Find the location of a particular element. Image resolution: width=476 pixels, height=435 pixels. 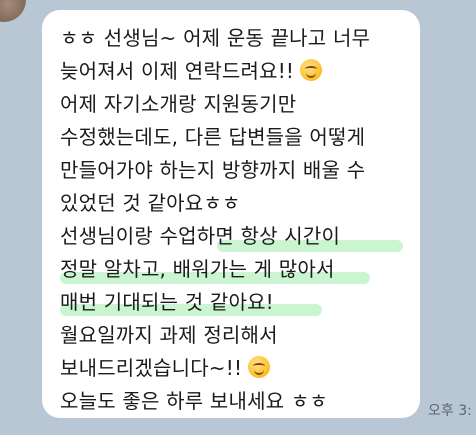

message-line: 월요일까지 과제 정리해서 is located at coordinates (169, 335).